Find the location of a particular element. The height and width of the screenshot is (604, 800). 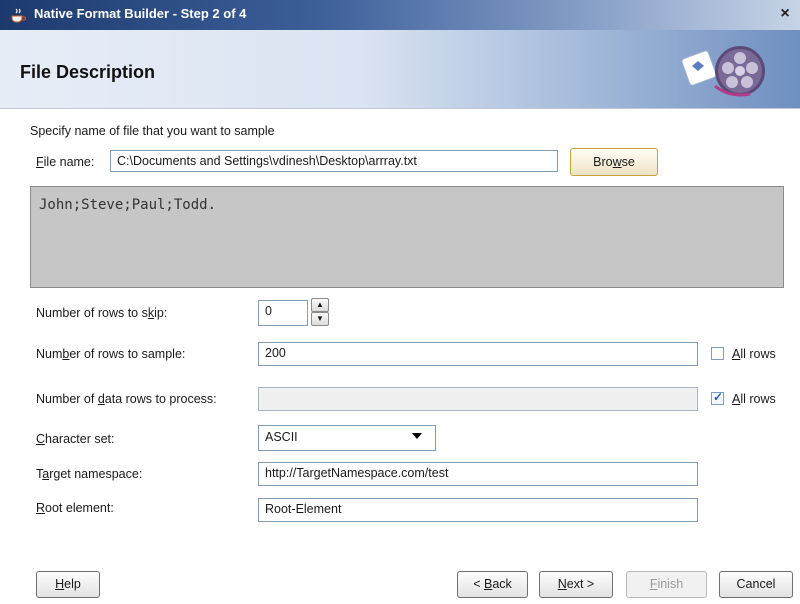

browse-button: Browse is located at coordinates (614, 162).